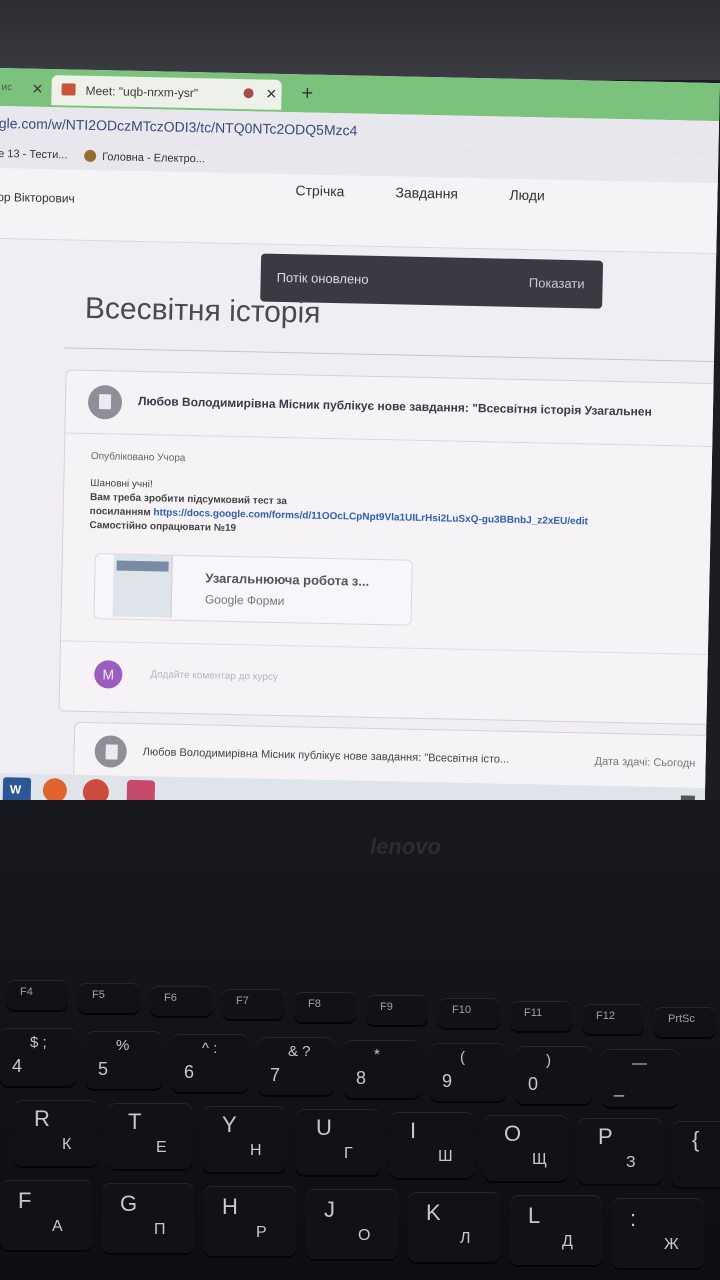 This screenshot has height=1280, width=720. I want to click on key-label: & ?, so click(299, 1051).